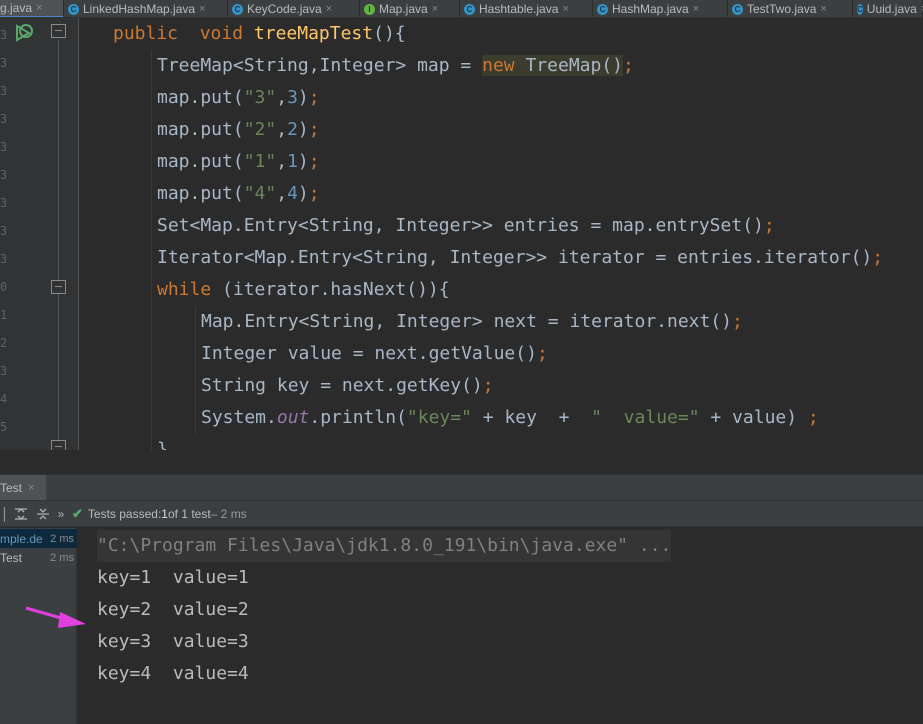  I want to click on editor-tab-label: Map.java, so click(403, 9).